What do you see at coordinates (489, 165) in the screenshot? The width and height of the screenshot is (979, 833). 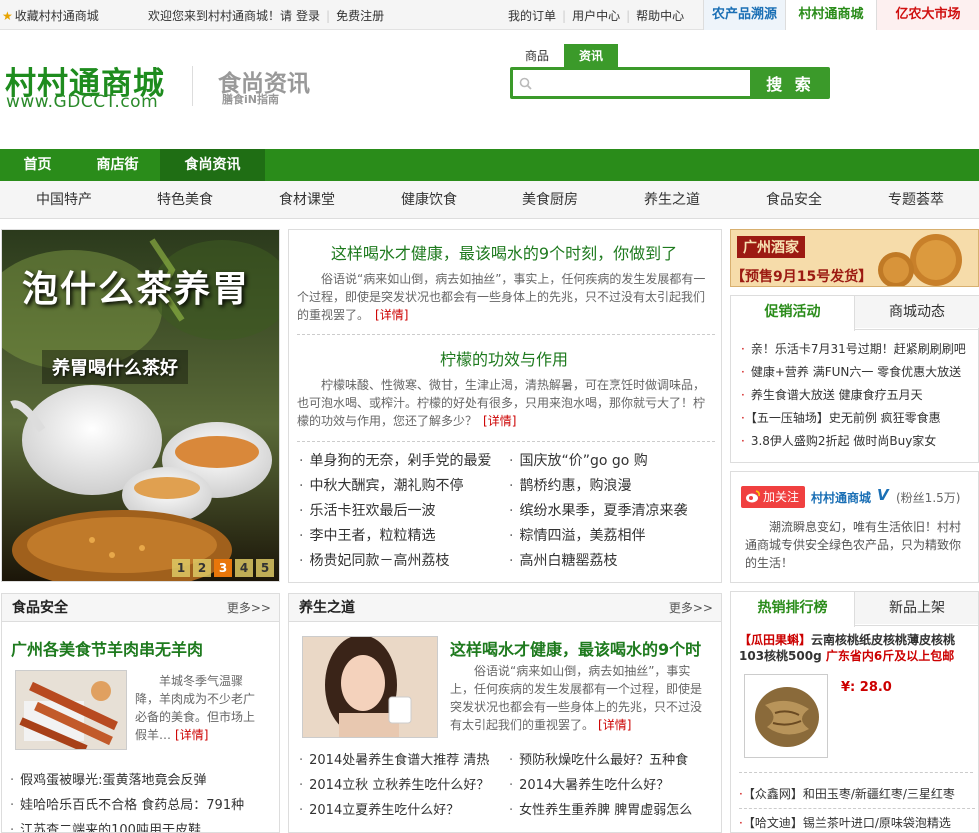 I see `main-nav: 首页 商店街 食尚资讯` at bounding box center [489, 165].